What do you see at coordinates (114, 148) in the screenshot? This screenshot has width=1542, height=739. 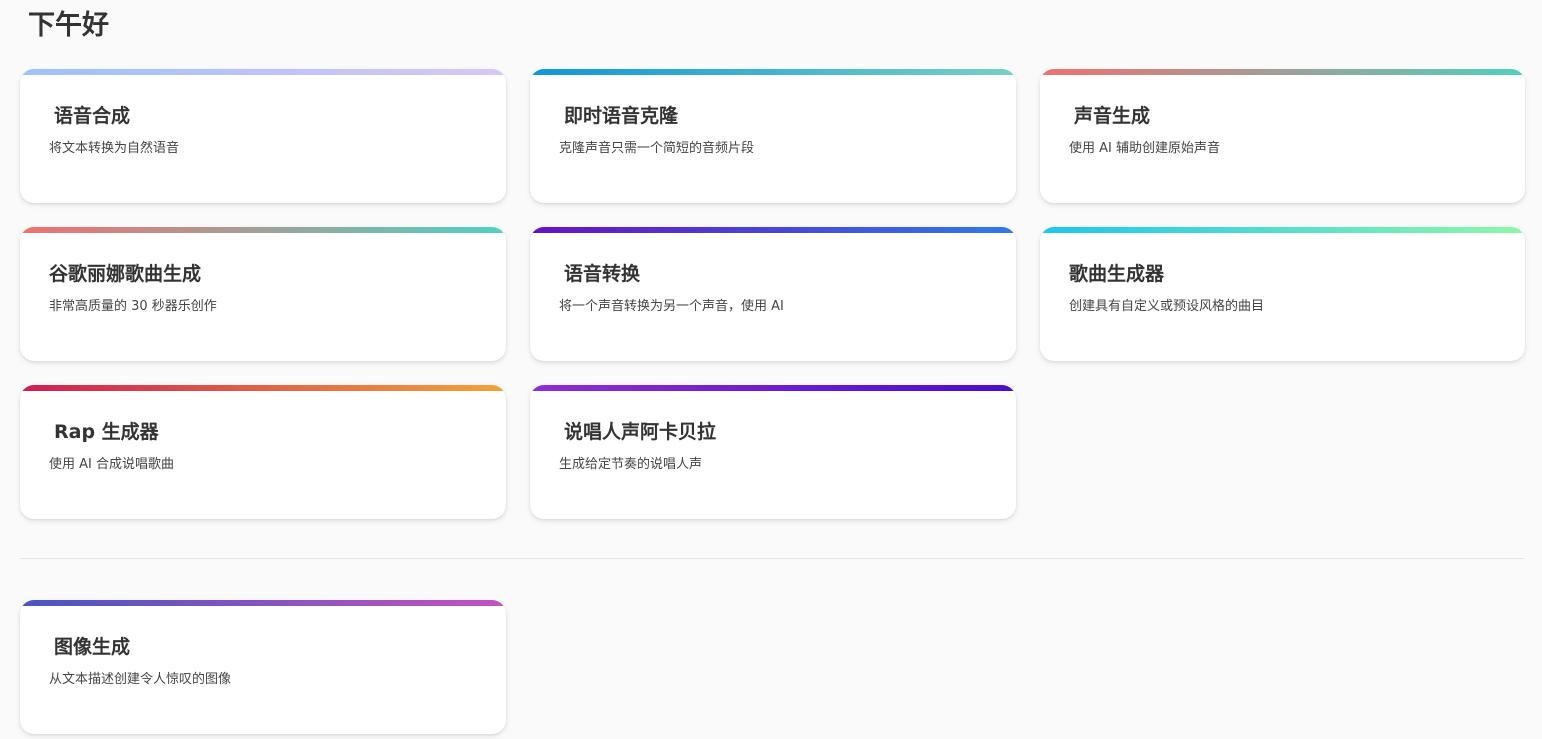 I see `card-description: 将文本转换为自然语音` at bounding box center [114, 148].